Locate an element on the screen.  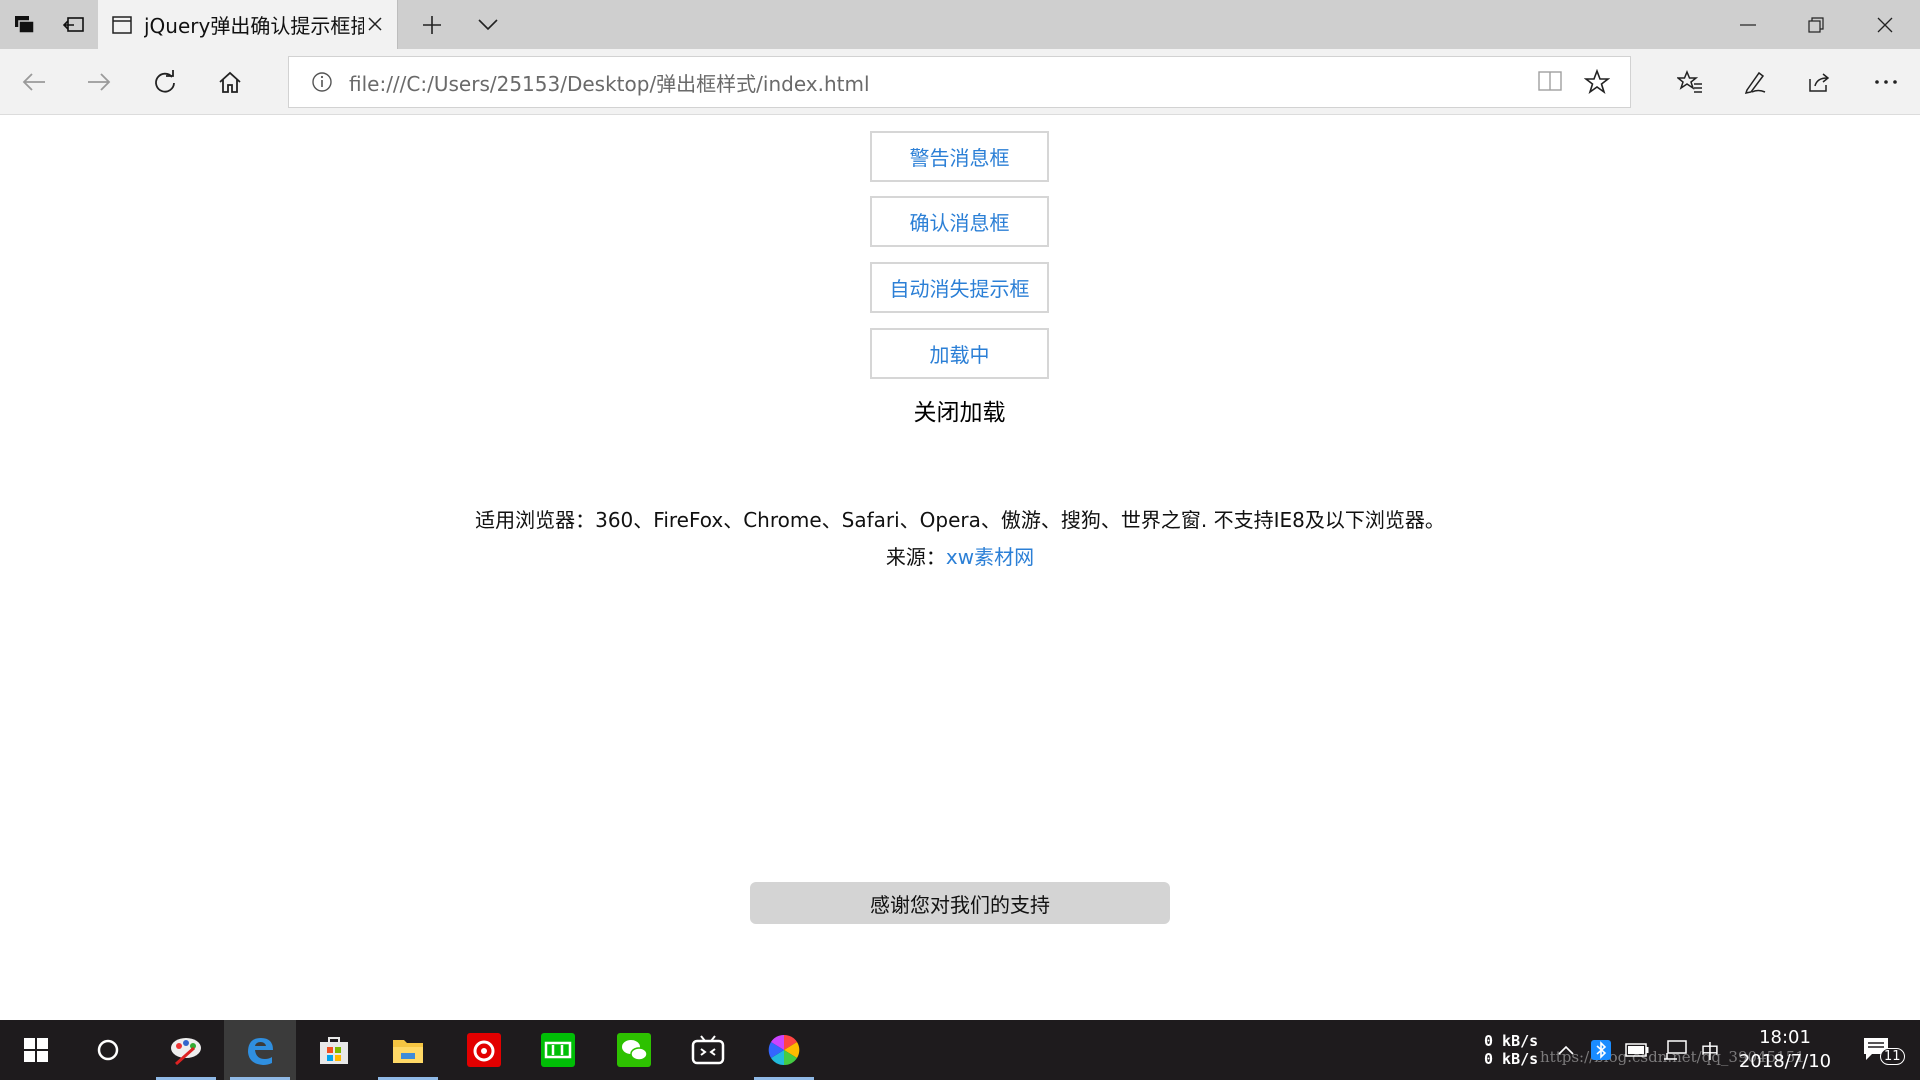
refresh-button is located at coordinates (165, 82).